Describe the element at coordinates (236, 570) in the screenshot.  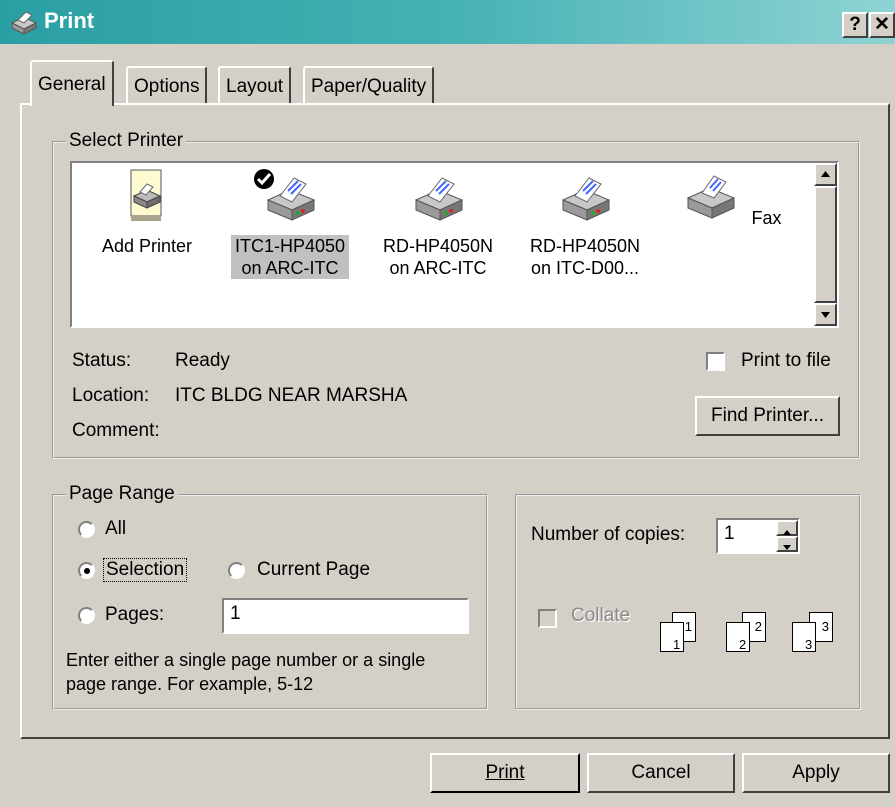
I see `current-page-radio` at that location.